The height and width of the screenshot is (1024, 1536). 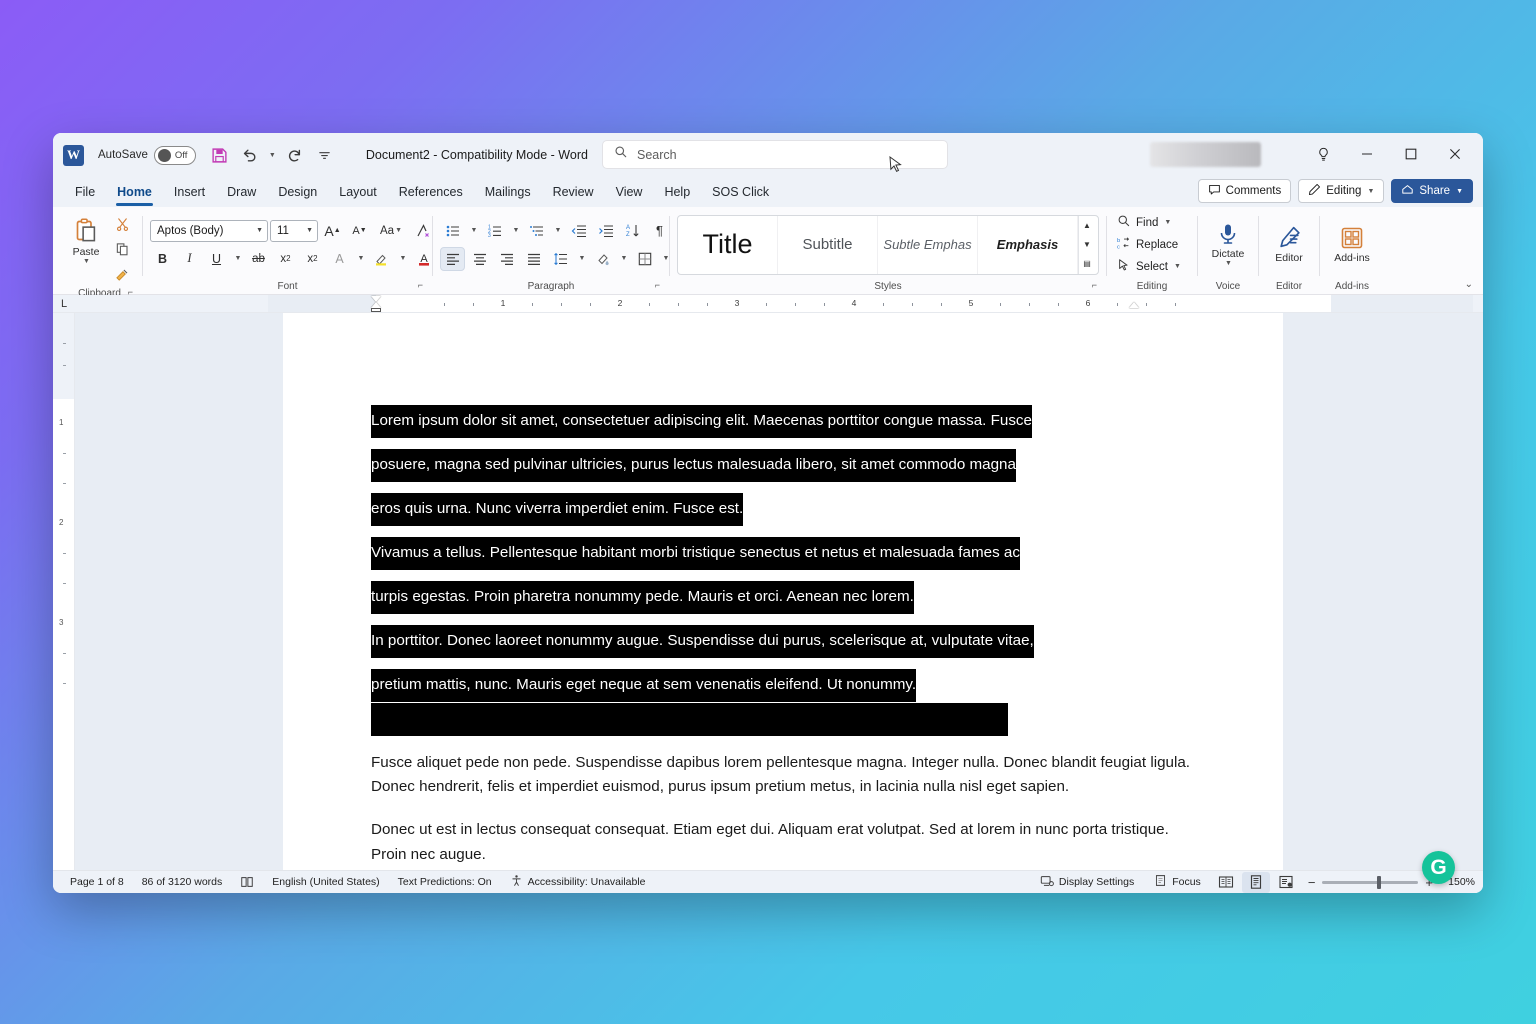 I want to click on language-indicator: English (United States), so click(x=325, y=882).